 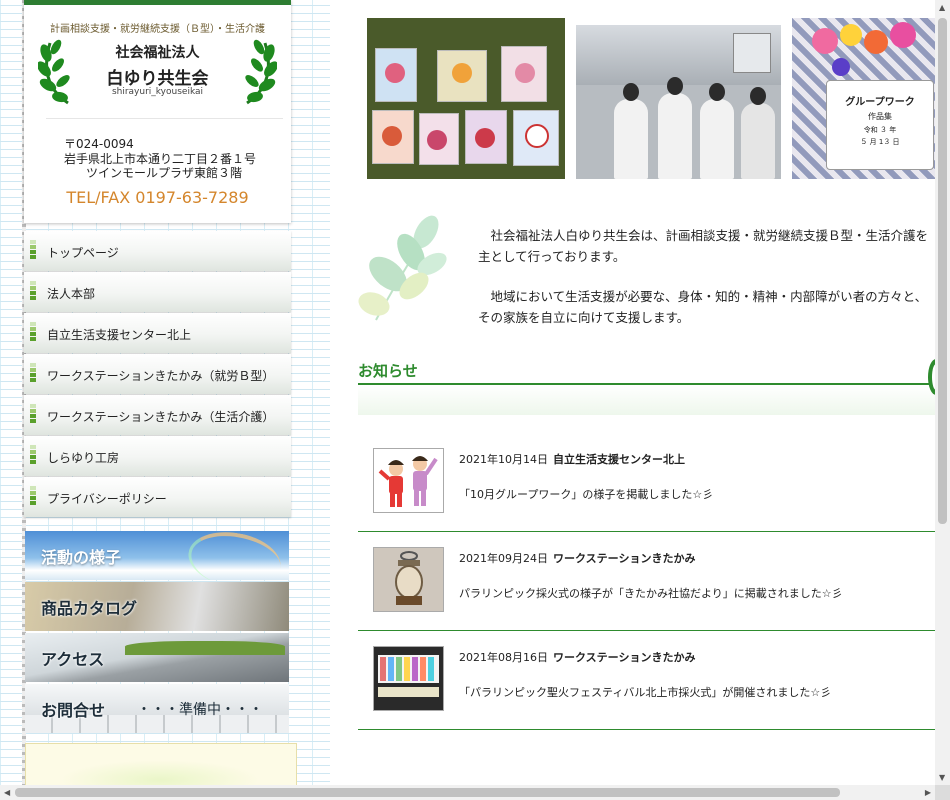 I want to click on news-thumbnail-banner-board, so click(x=408, y=678).